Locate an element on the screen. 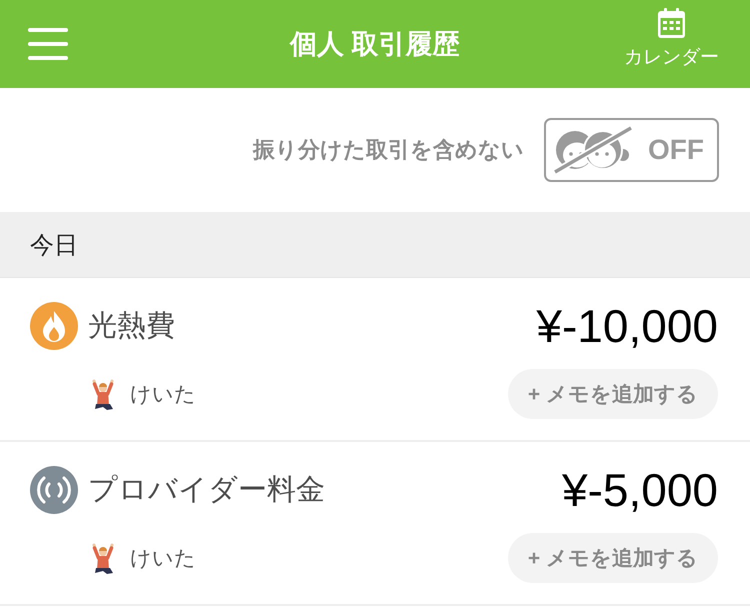 The height and width of the screenshot is (607, 750). calendar-icon is located at coordinates (671, 23).